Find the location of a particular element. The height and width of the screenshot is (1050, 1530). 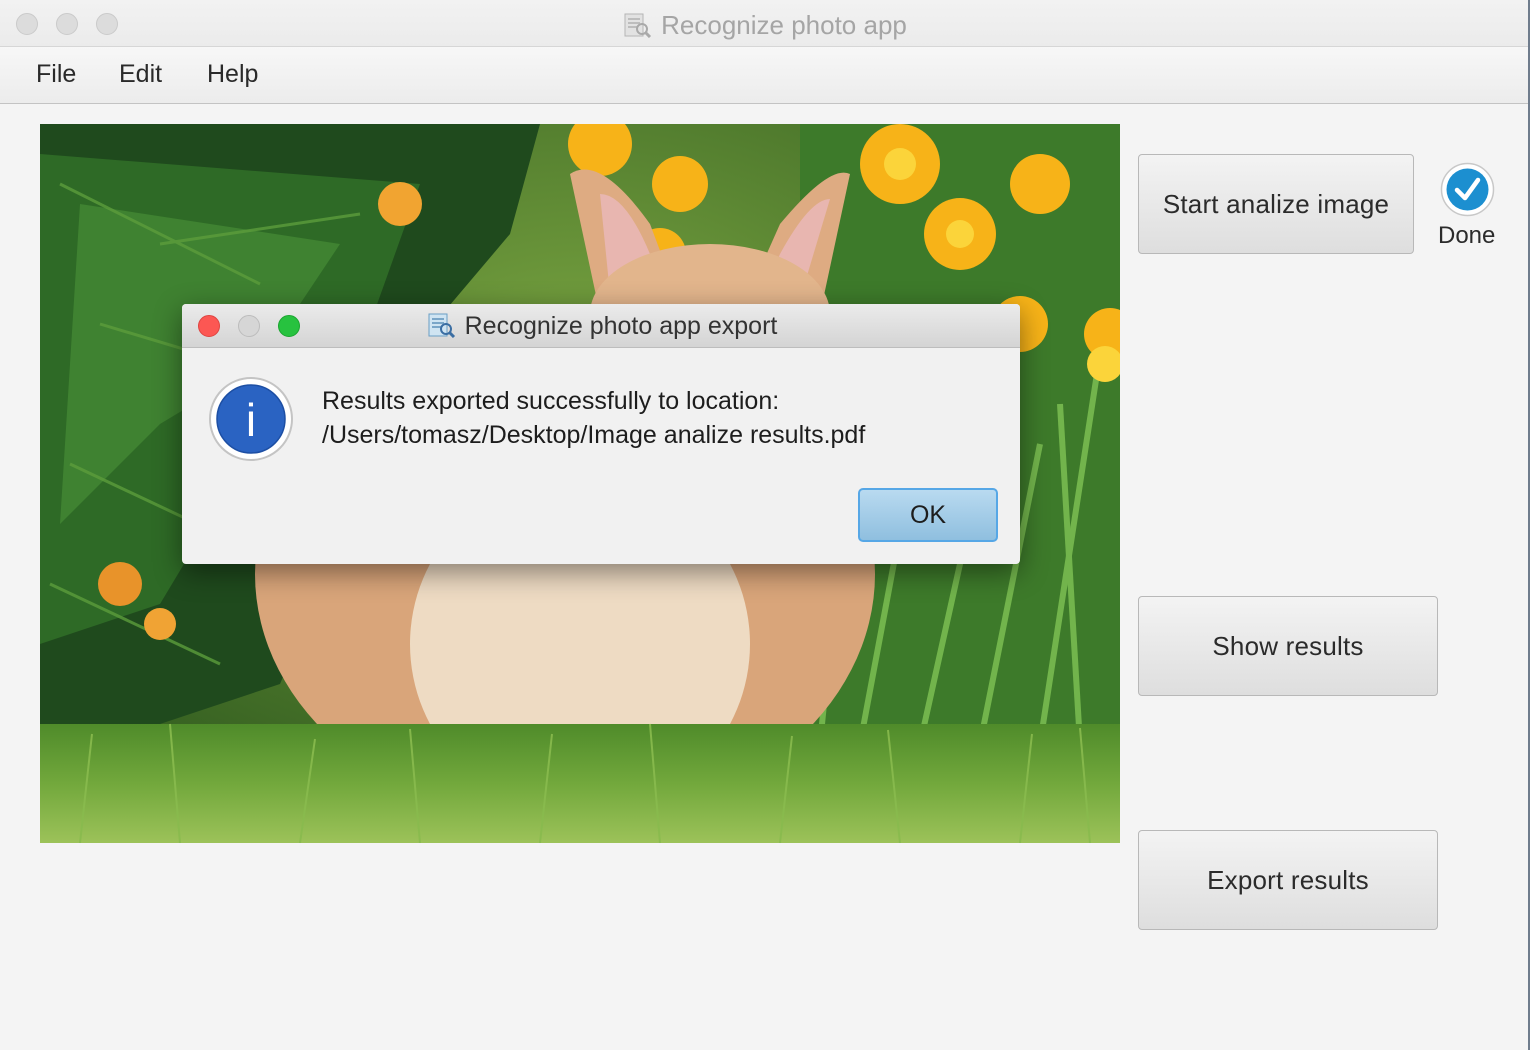

show-results-button: Show results is located at coordinates (1288, 646).